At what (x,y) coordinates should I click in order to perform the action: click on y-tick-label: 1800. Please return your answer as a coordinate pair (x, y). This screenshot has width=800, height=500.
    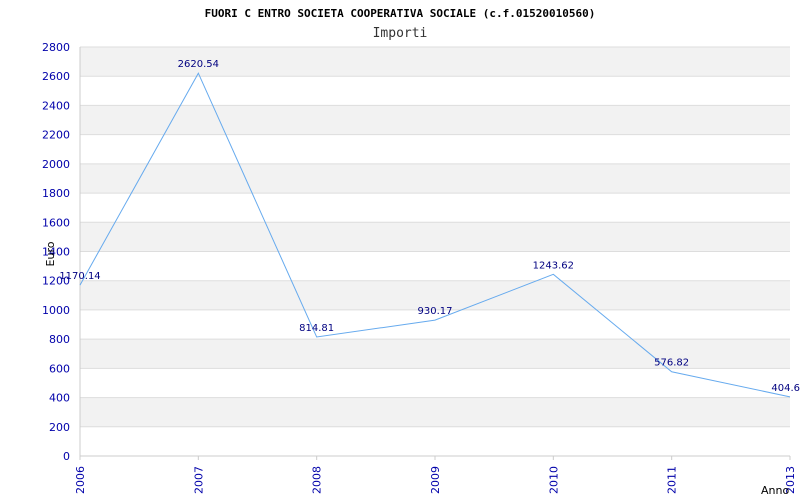
    Looking at the image, I should click on (56, 193).